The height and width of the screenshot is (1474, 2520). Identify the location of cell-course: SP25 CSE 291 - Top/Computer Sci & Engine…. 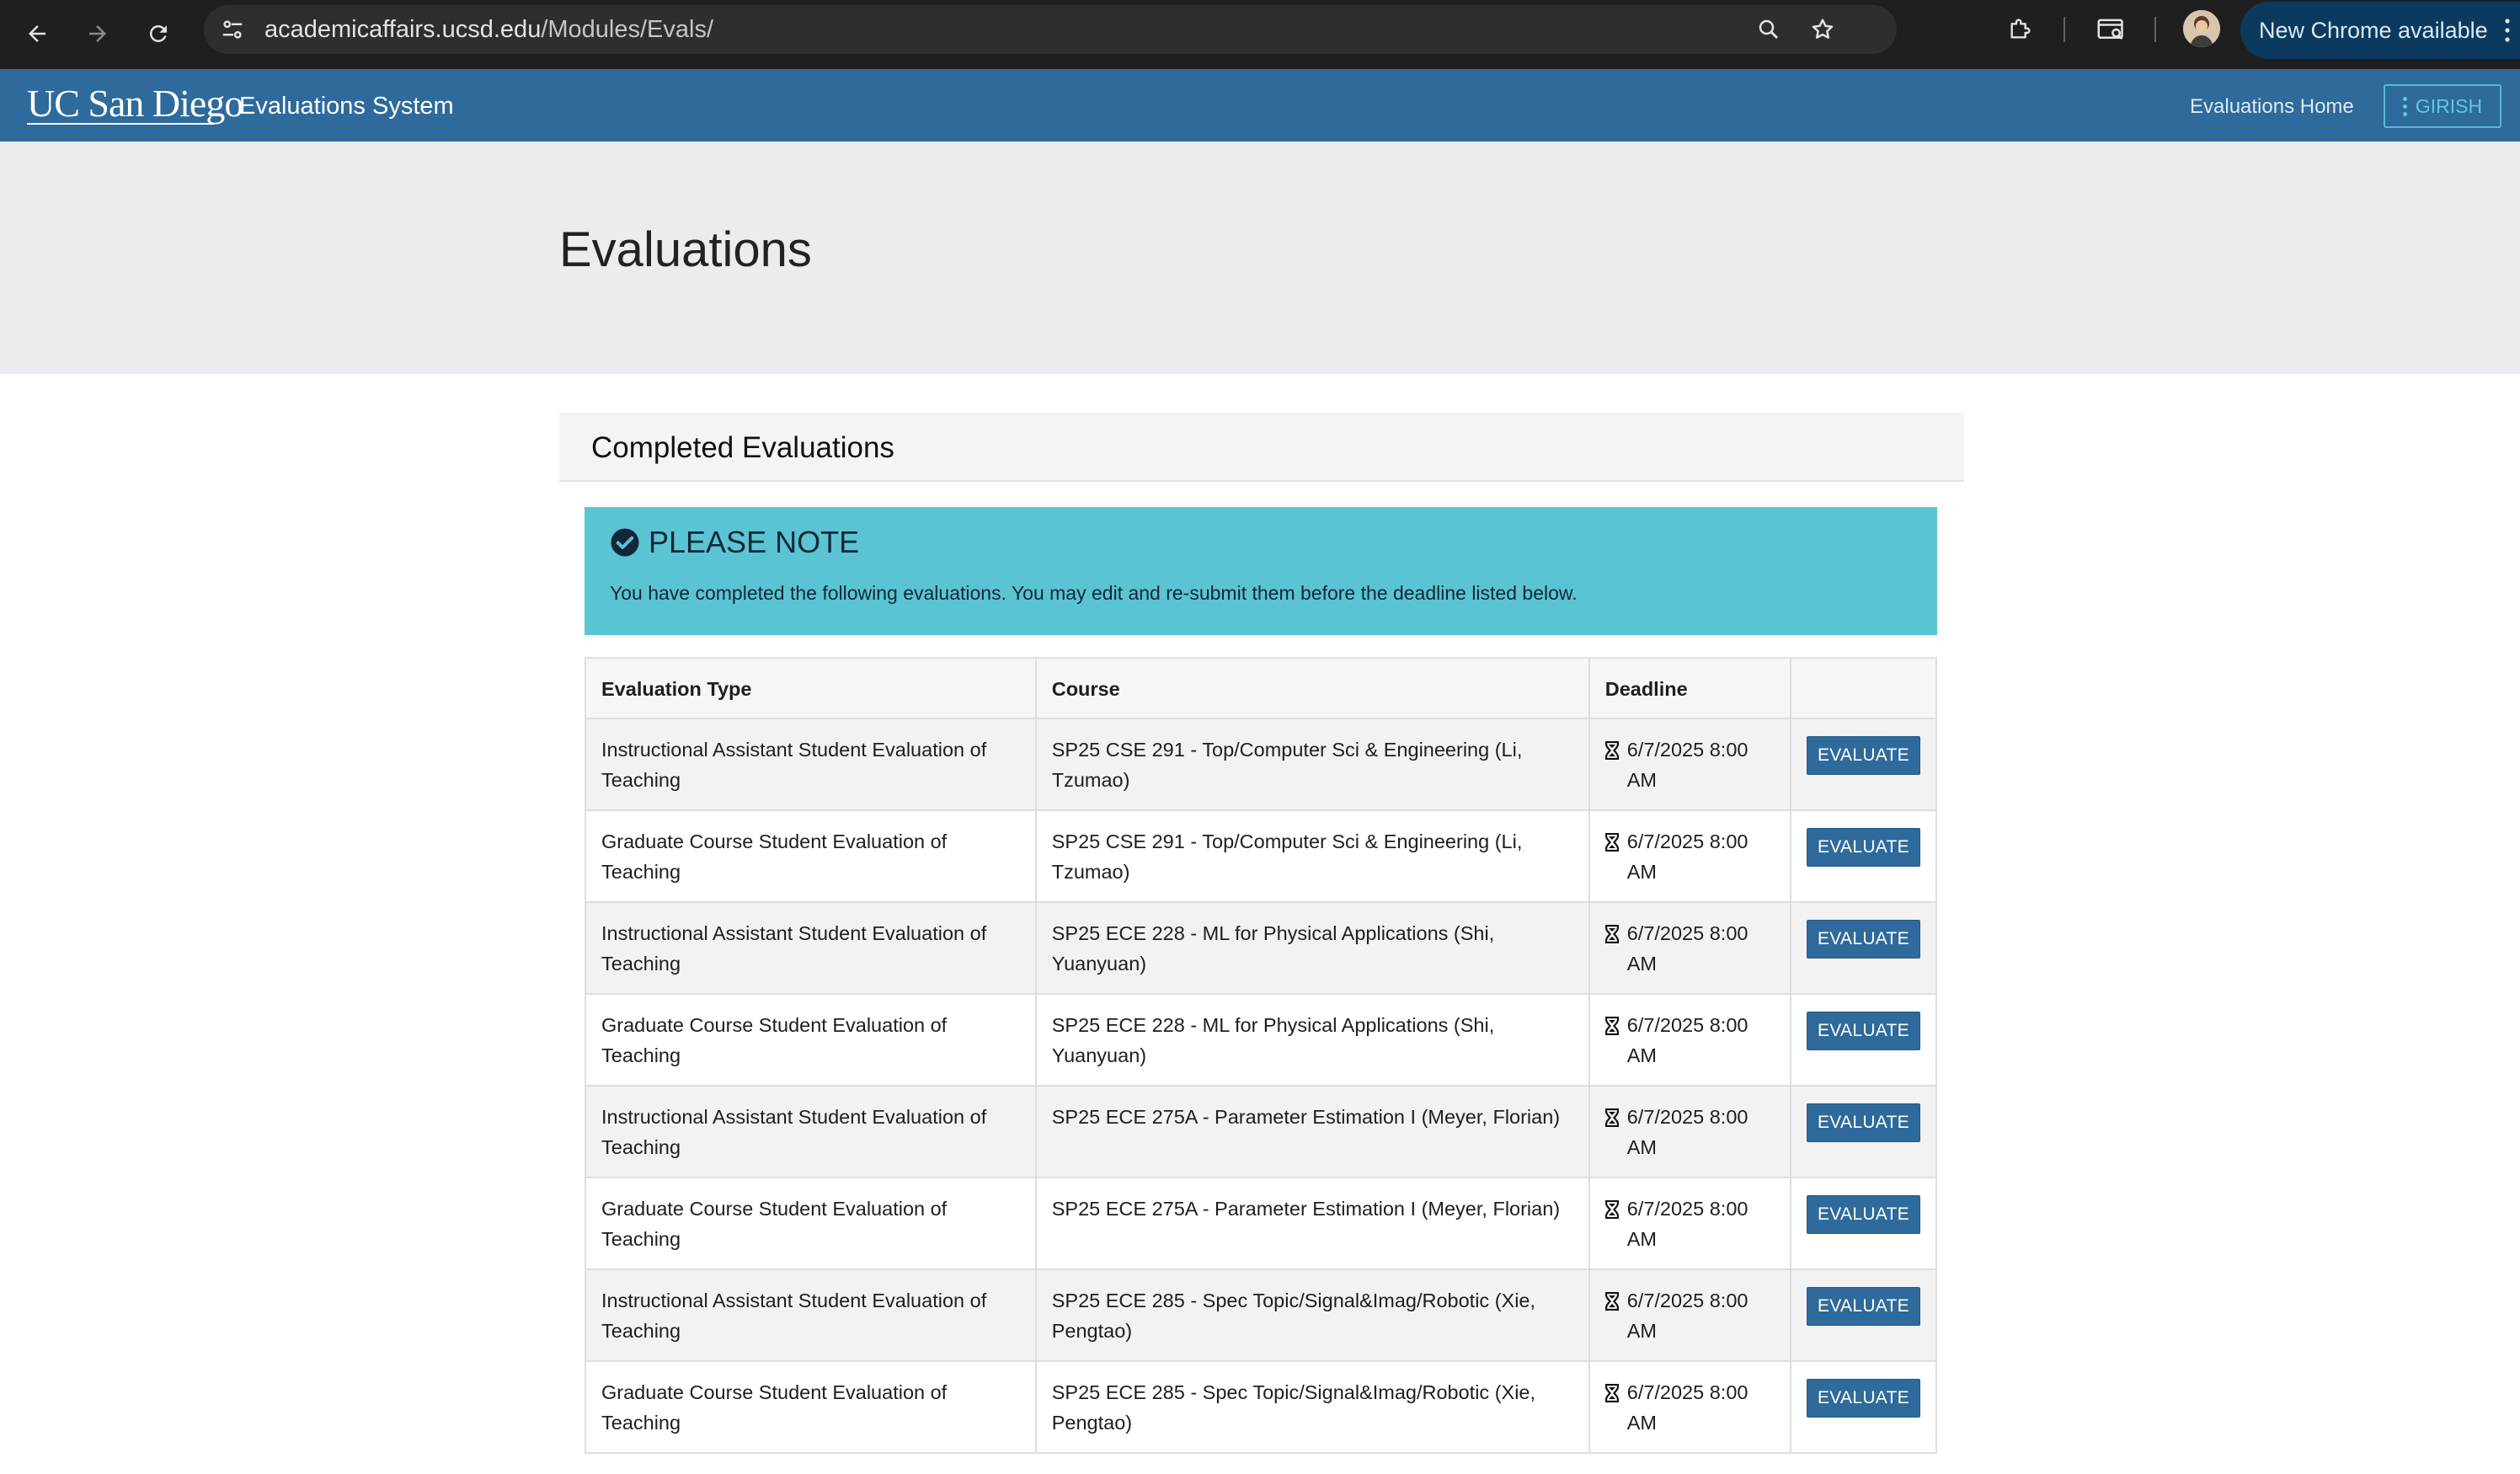
(1312, 856).